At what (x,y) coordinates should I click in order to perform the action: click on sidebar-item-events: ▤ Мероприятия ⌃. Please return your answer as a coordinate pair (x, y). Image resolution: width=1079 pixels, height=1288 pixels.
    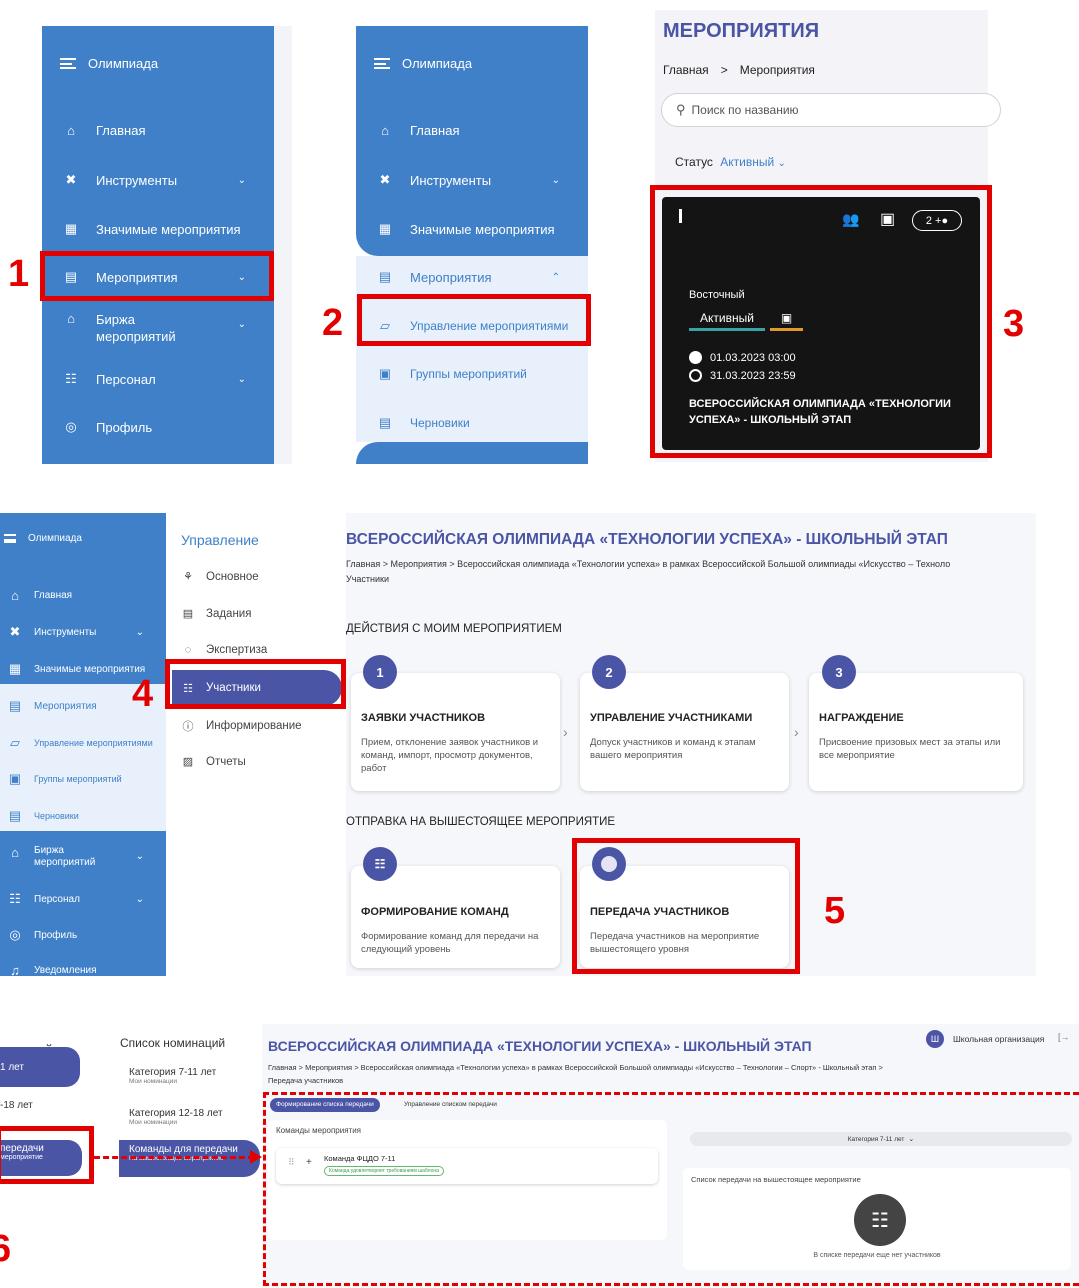
    Looking at the image, I should click on (472, 277).